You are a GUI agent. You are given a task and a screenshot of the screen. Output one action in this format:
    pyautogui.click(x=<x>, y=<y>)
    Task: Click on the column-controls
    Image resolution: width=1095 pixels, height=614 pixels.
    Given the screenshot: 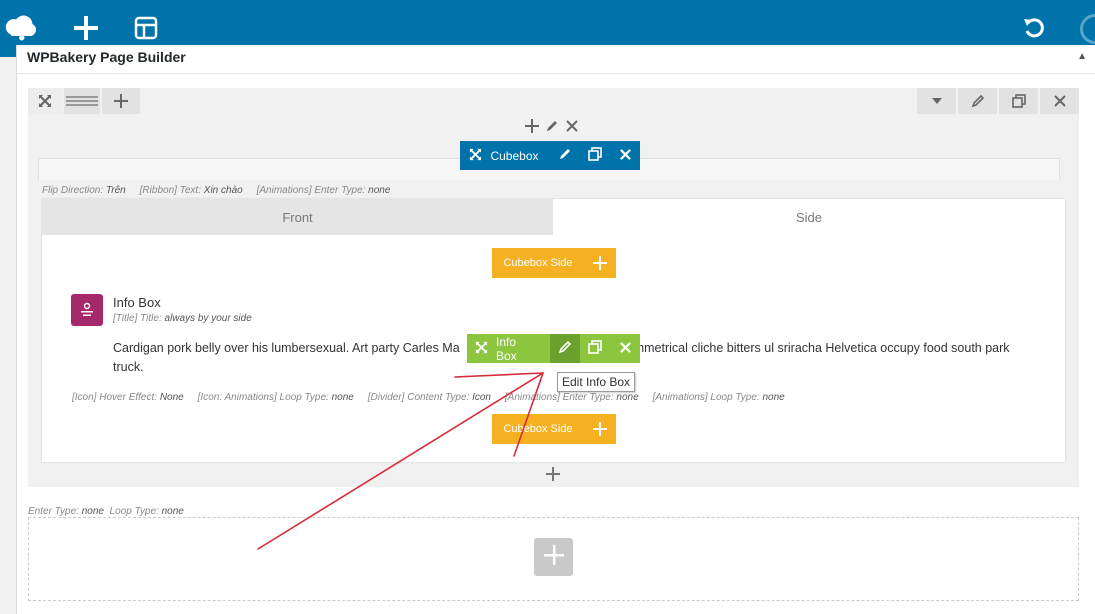 What is the action you would take?
    pyautogui.click(x=552, y=128)
    